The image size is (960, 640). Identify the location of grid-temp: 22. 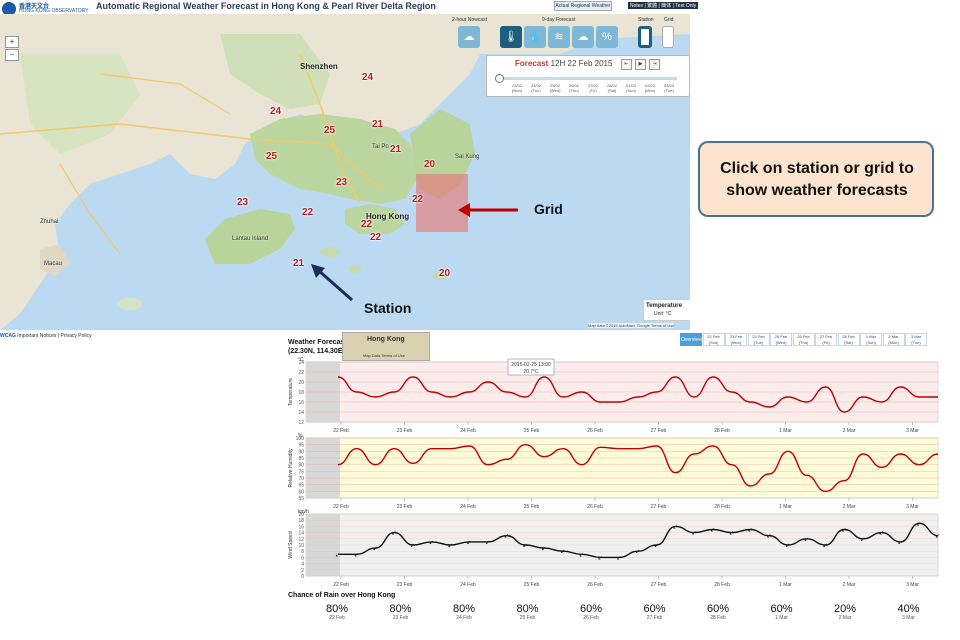
(417, 199).